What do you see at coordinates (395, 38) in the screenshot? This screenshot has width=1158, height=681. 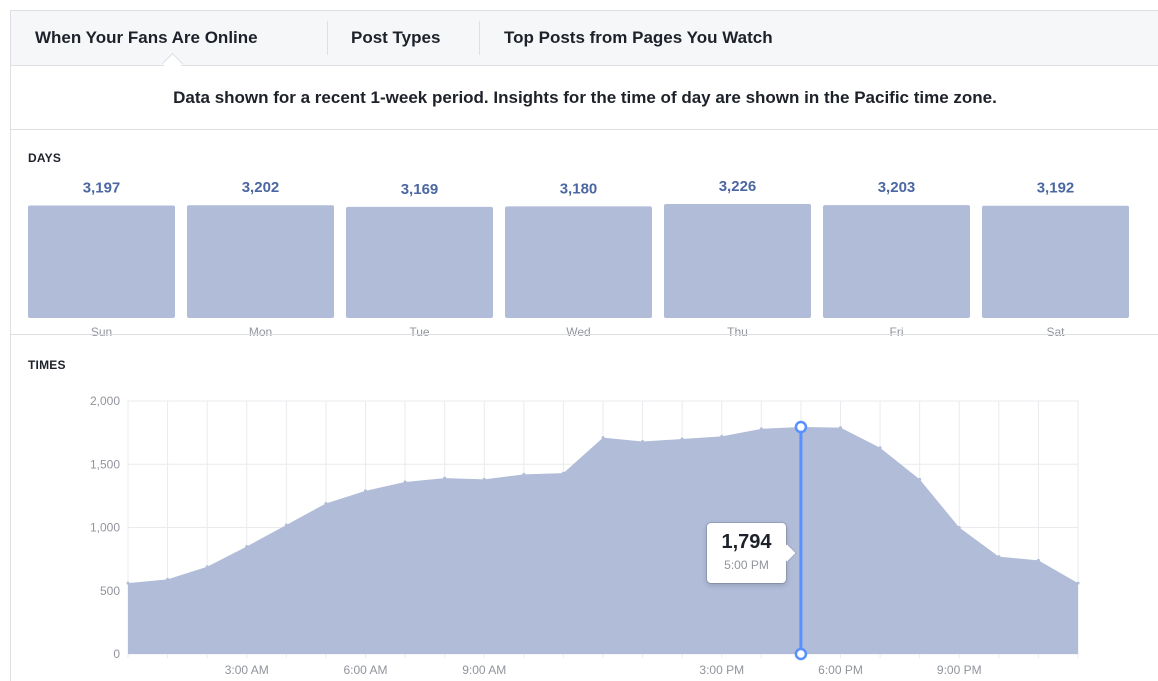 I see `tab-post-types: Post Types` at bounding box center [395, 38].